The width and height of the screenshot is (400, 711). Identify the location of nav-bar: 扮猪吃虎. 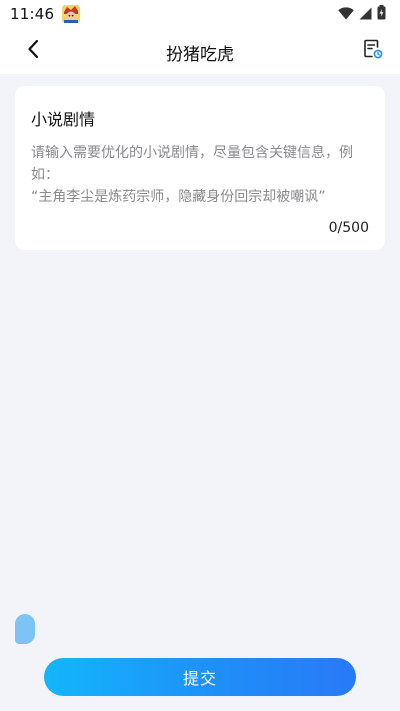
(200, 51).